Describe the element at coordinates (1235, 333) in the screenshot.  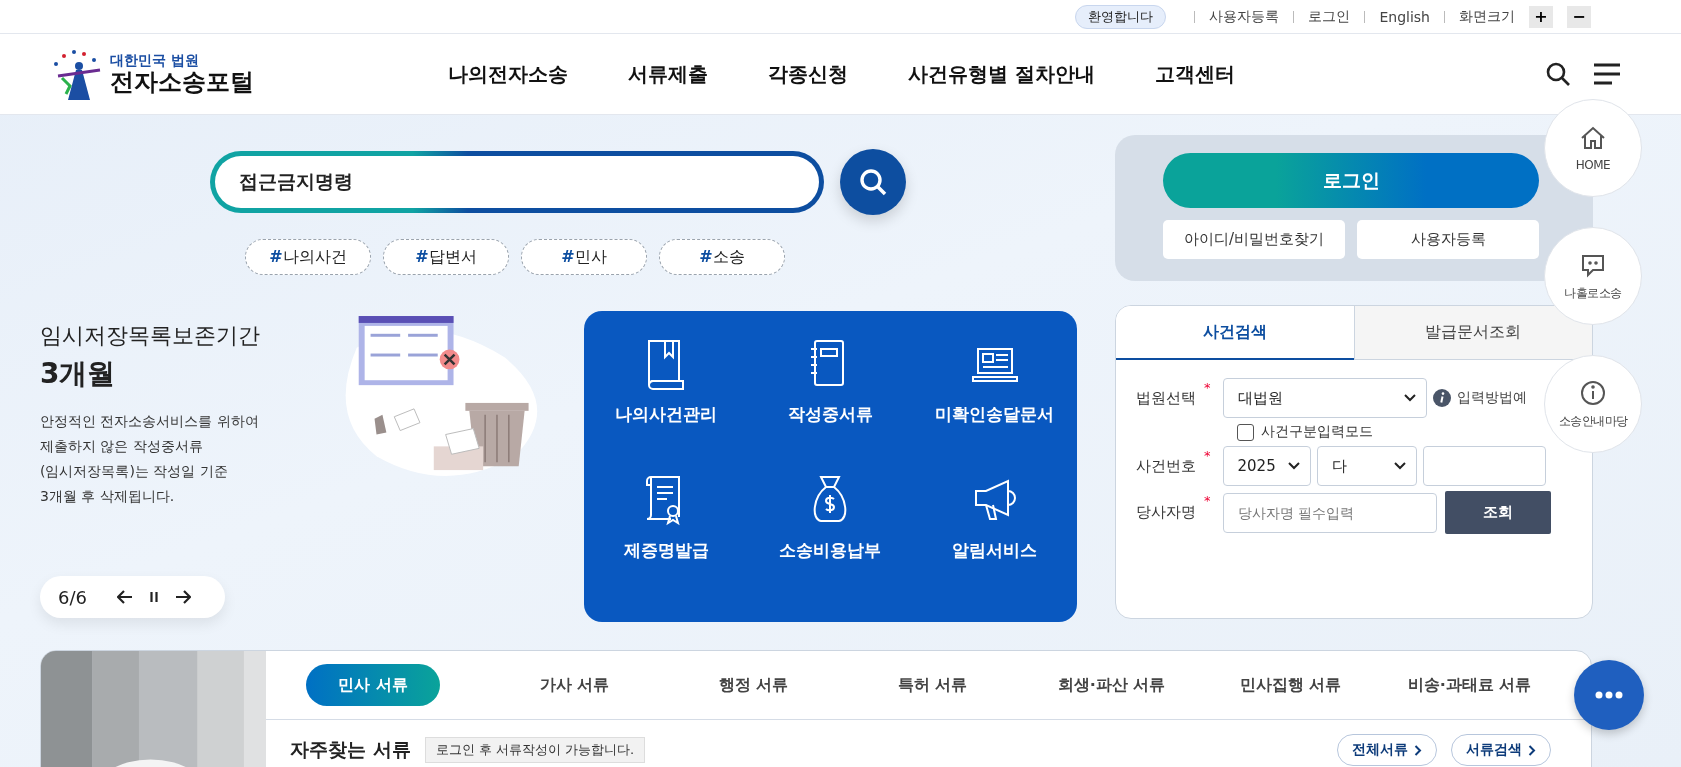
I see `case-search-tab: 사건검색` at that location.